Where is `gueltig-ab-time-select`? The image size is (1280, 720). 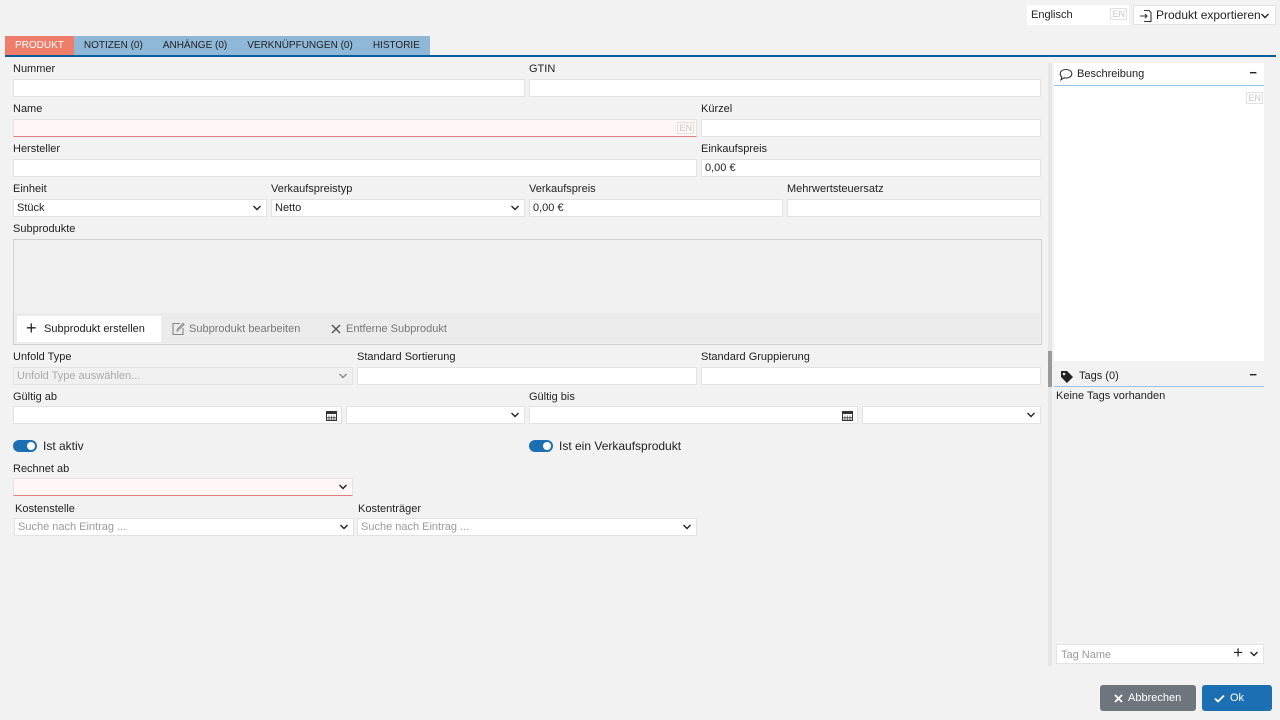
gueltig-ab-time-select is located at coordinates (435, 415).